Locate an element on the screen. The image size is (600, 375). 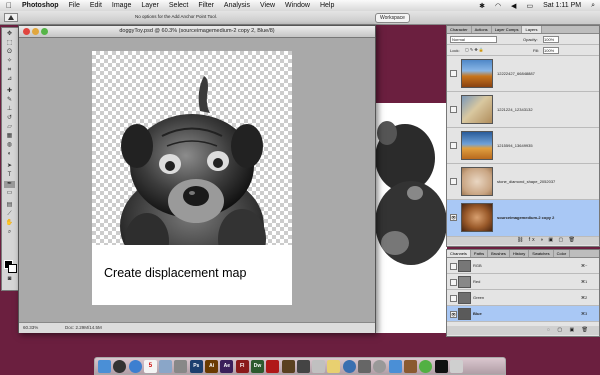
tab-swatches: Swatches is located at coordinates (541, 253).